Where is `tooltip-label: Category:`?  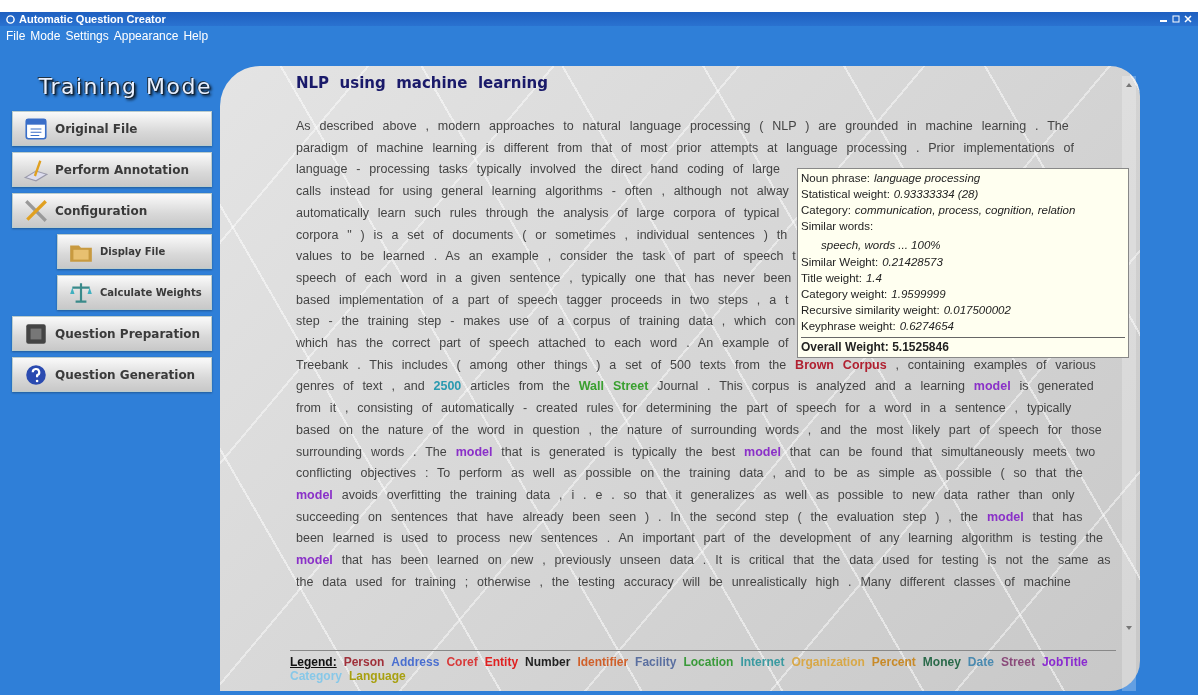
tooltip-label: Category: is located at coordinates (826, 210).